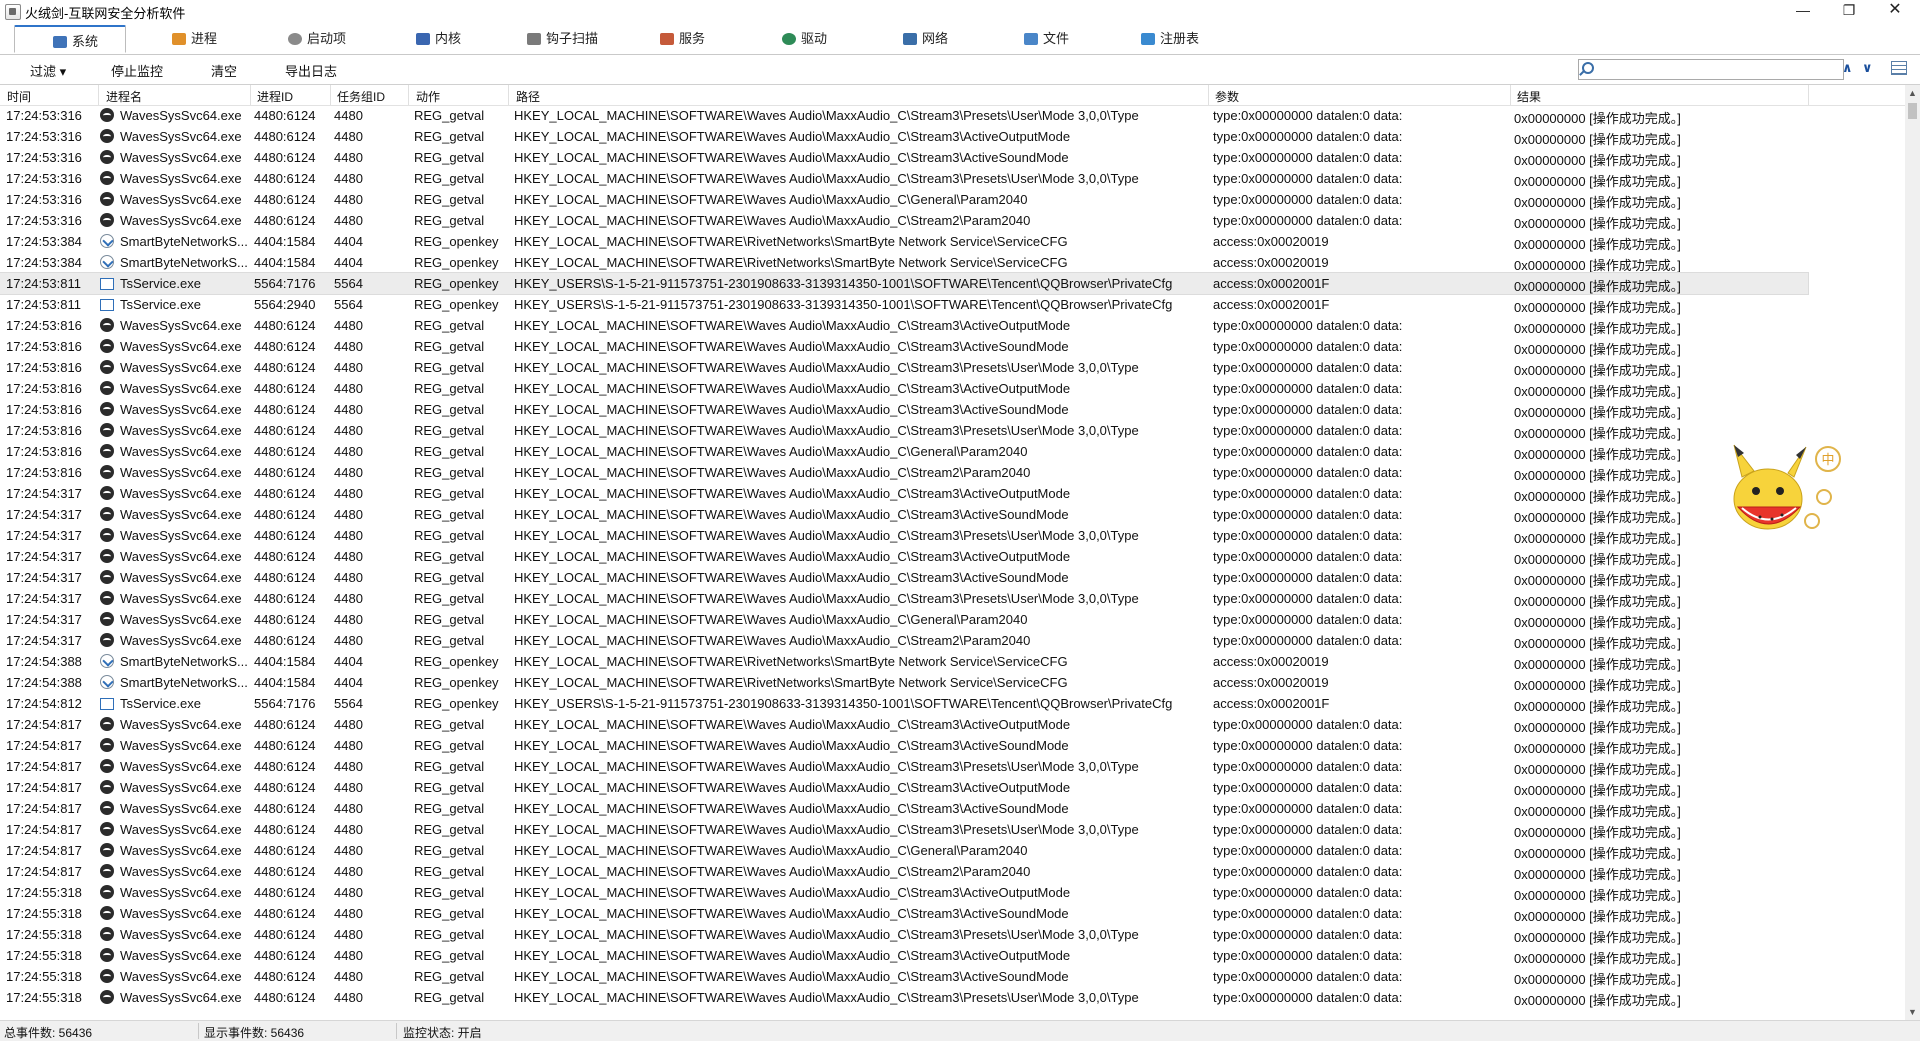  I want to click on tab-kernel: 内核, so click(438, 38).